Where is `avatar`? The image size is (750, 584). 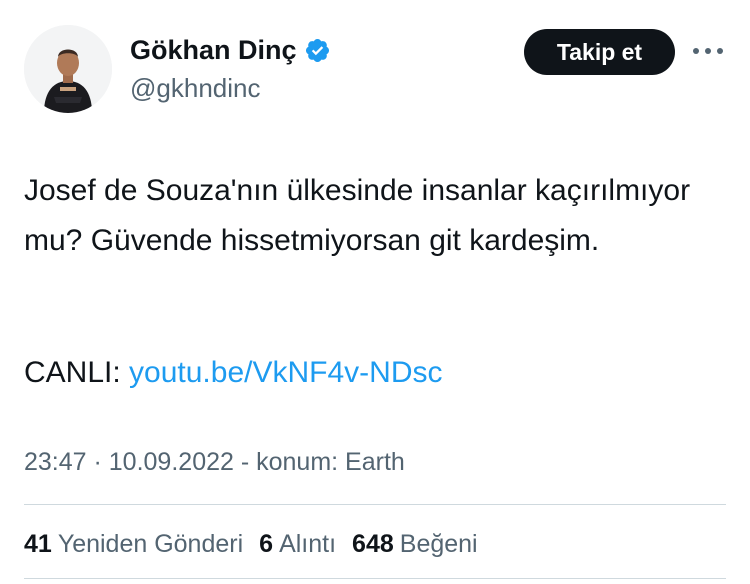 avatar is located at coordinates (68, 69).